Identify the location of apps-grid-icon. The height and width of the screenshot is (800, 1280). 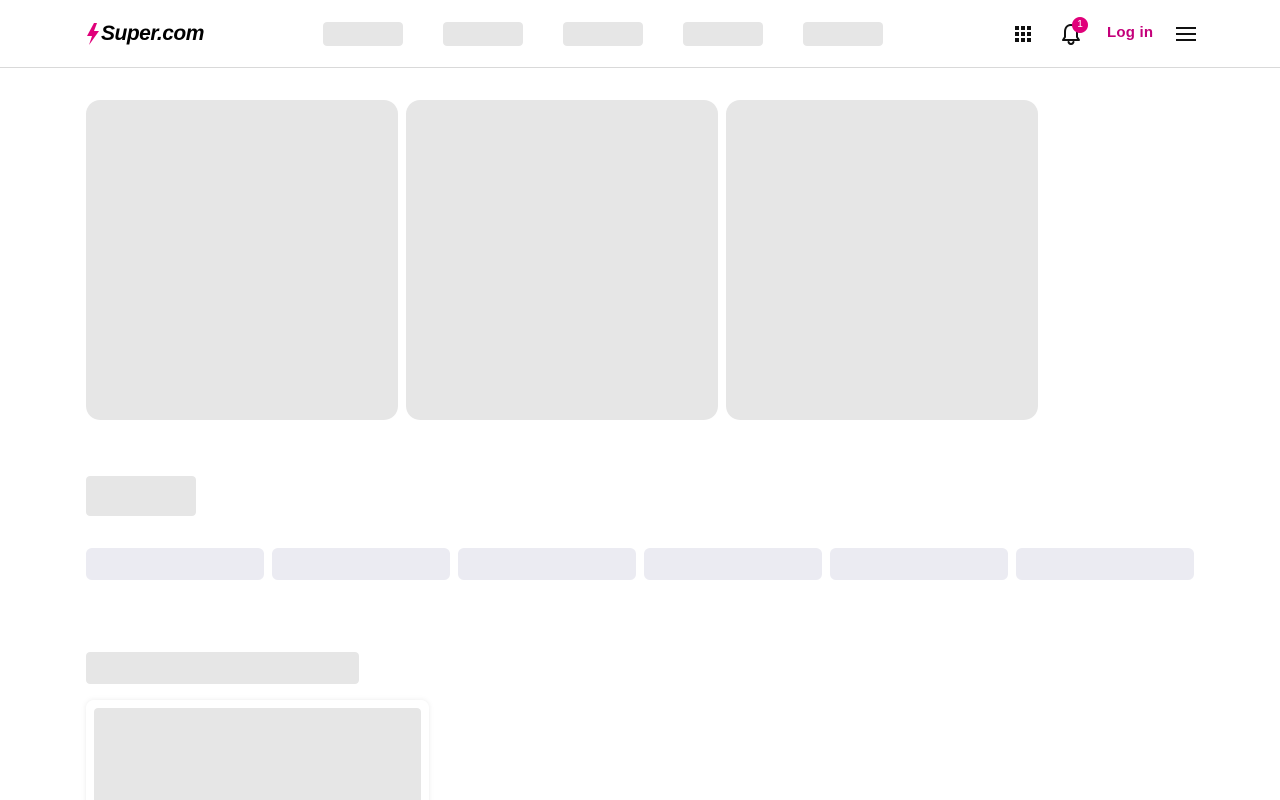
(1023, 34).